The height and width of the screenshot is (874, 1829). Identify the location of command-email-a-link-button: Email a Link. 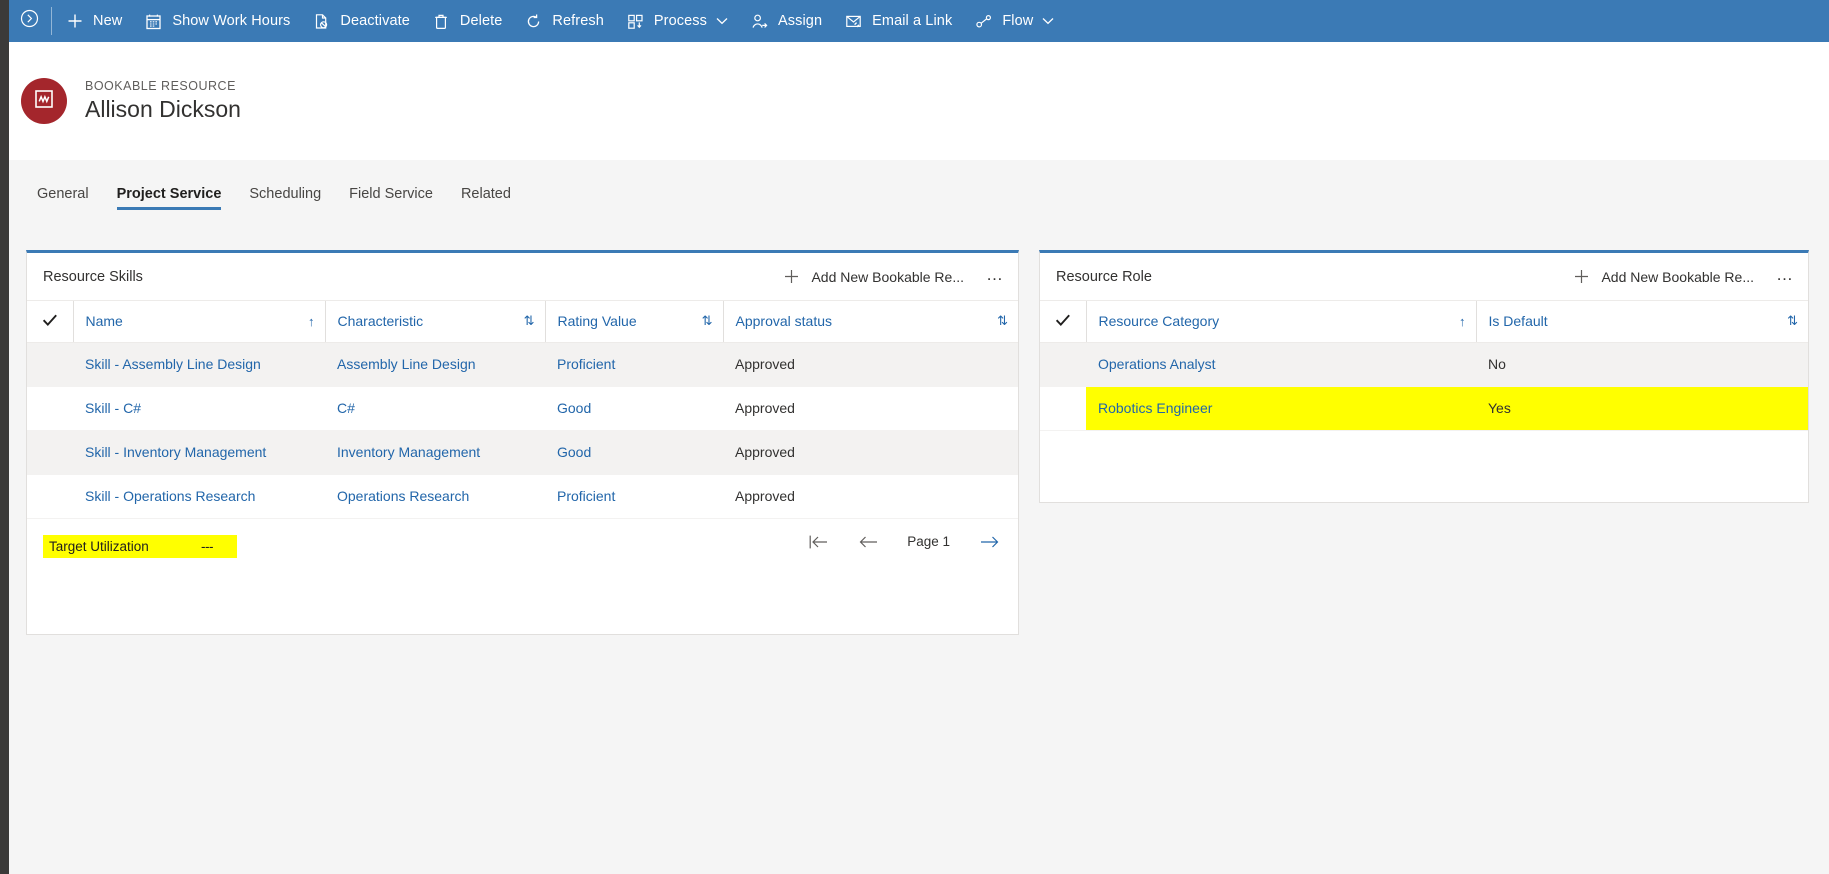
(898, 21).